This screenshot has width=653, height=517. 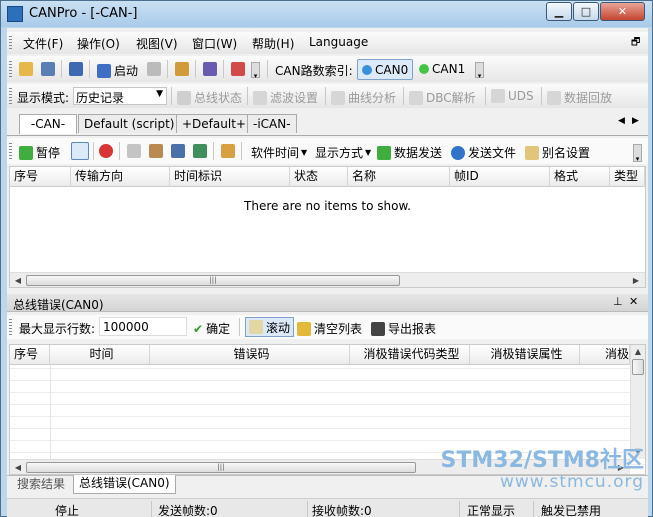 I want to click on tab-ican: -iCAN-, so click(x=272, y=123).